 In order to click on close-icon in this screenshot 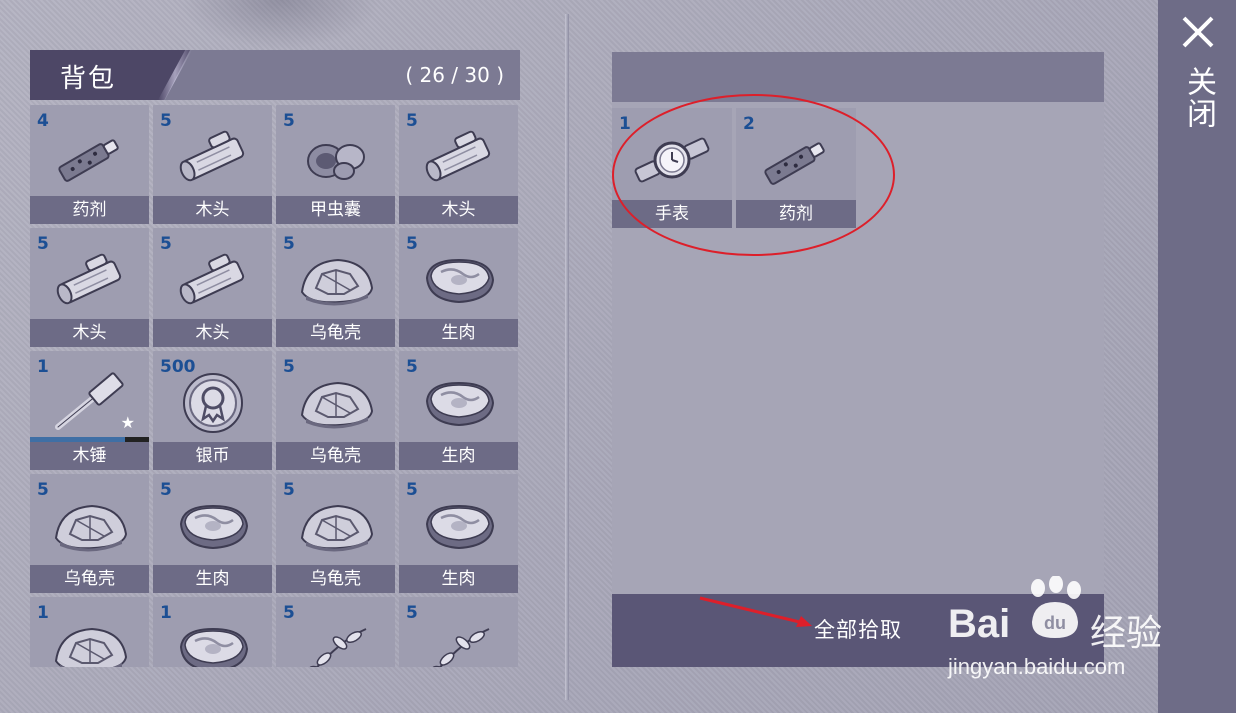, I will do `click(1198, 32)`.